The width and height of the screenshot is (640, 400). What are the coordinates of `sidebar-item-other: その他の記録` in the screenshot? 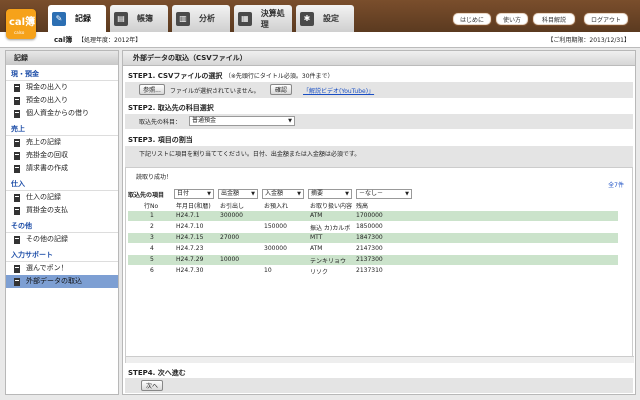 It's located at (62, 239).